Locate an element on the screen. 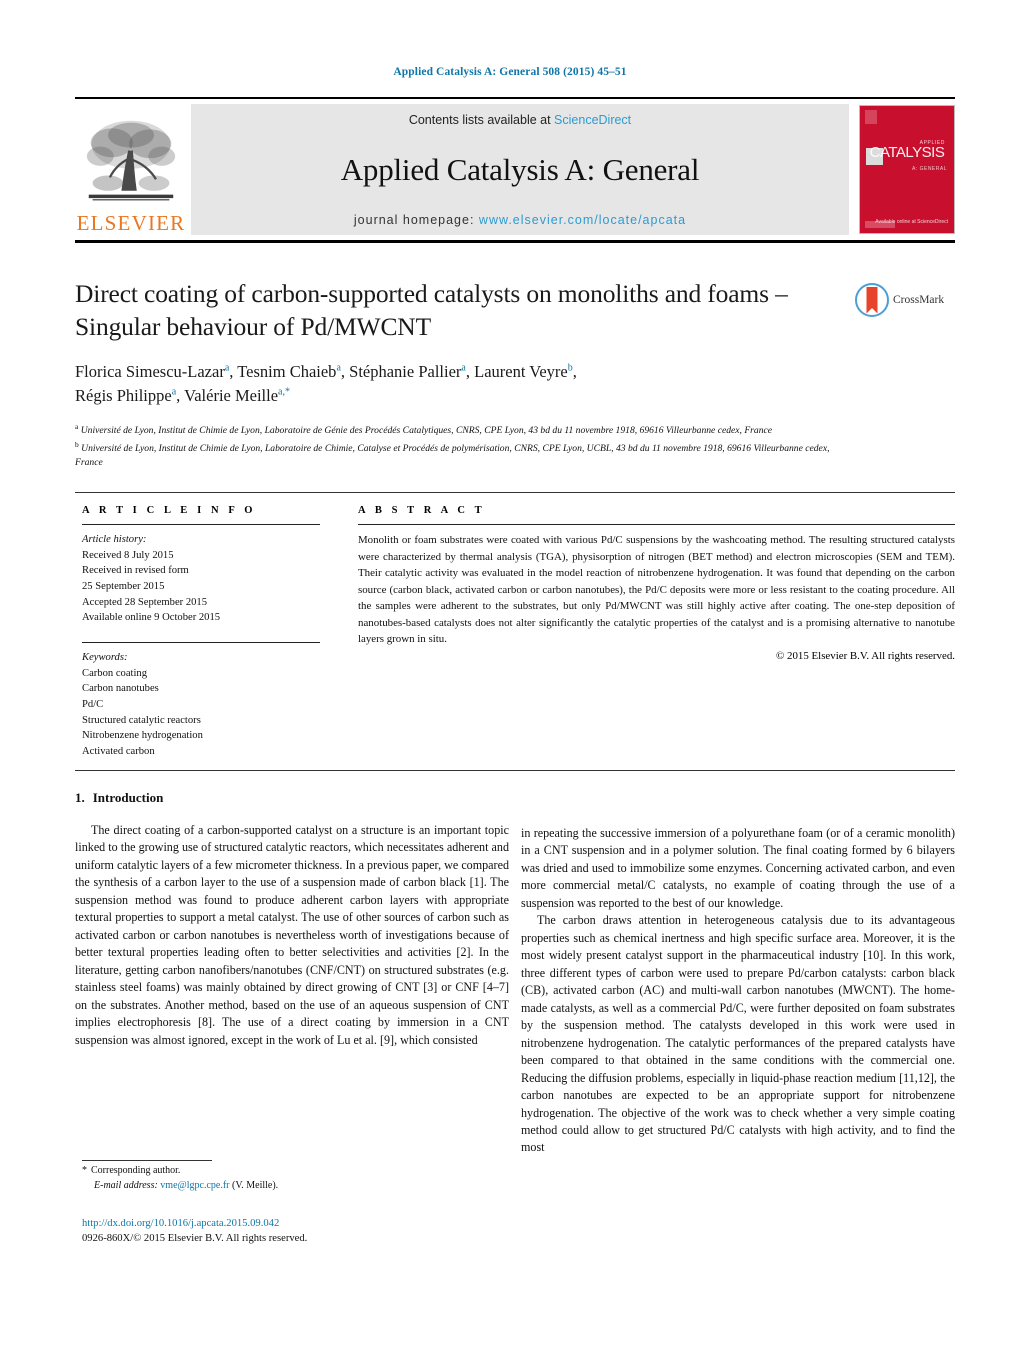 Image resolution: width=1020 pixels, height=1351 pixels. cover-barcode-icon is located at coordinates (880, 224).